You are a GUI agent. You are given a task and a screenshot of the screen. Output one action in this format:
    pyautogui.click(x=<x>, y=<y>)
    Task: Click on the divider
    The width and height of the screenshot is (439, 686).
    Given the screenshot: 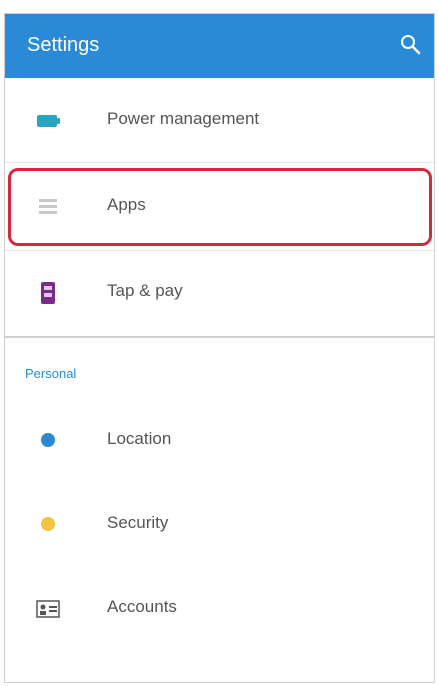 What is the action you would take?
    pyautogui.click(x=219, y=162)
    